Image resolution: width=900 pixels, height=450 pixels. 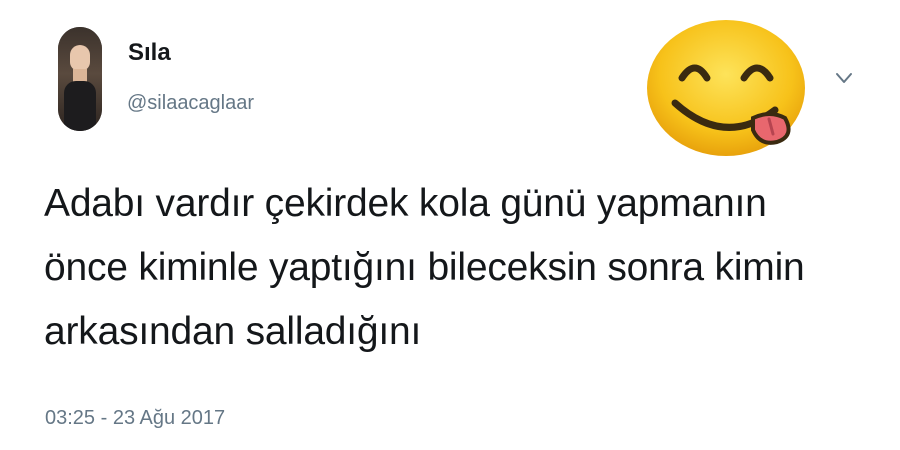 I want to click on user-handle: @silaacaglaar, so click(x=190, y=103).